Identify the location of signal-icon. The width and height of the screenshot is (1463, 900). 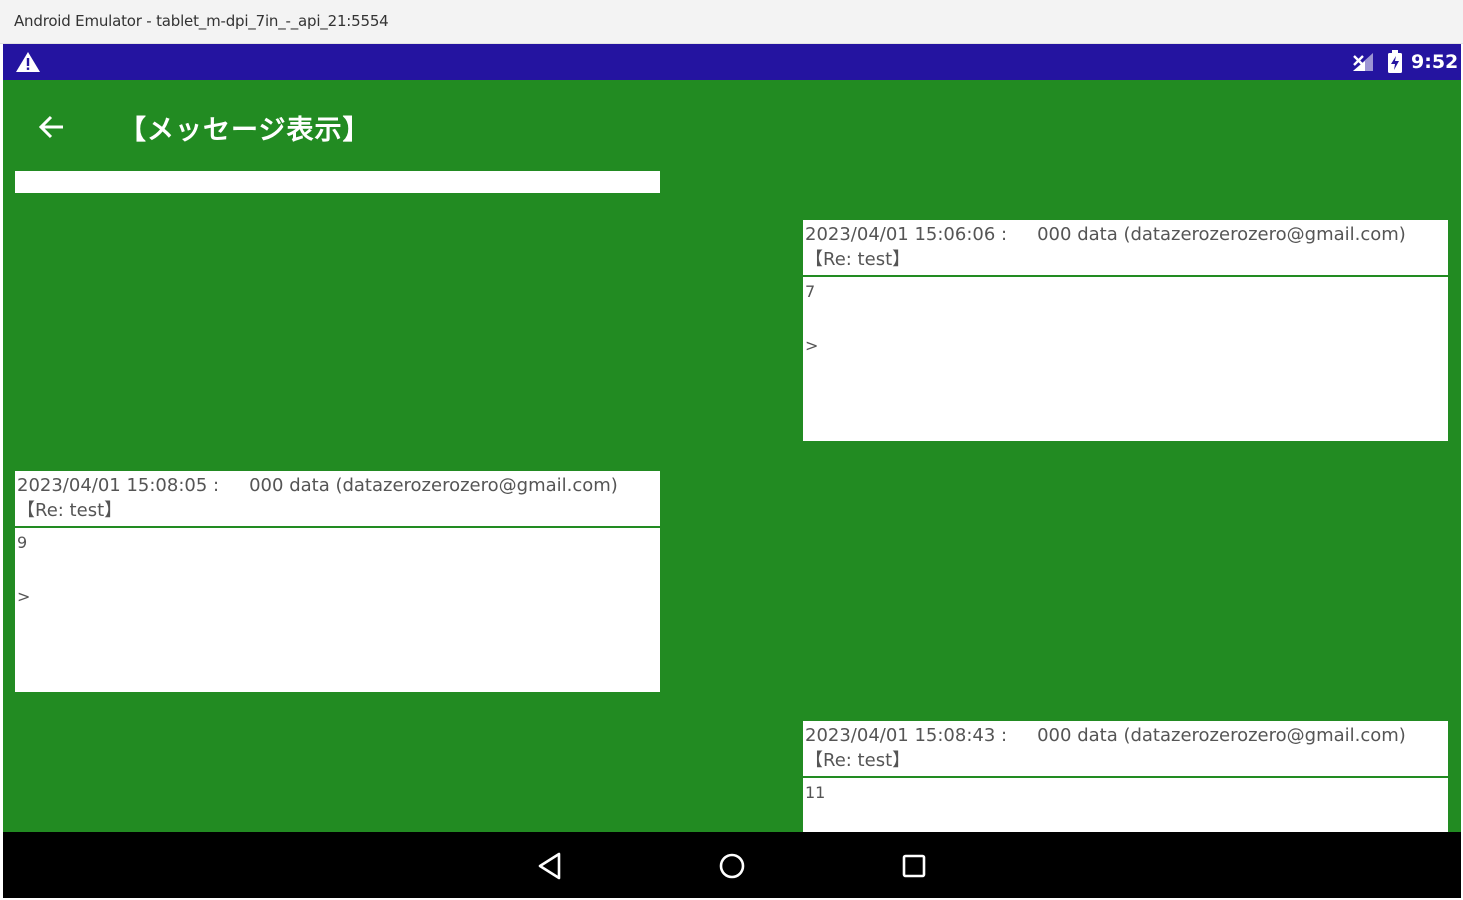
(1363, 62).